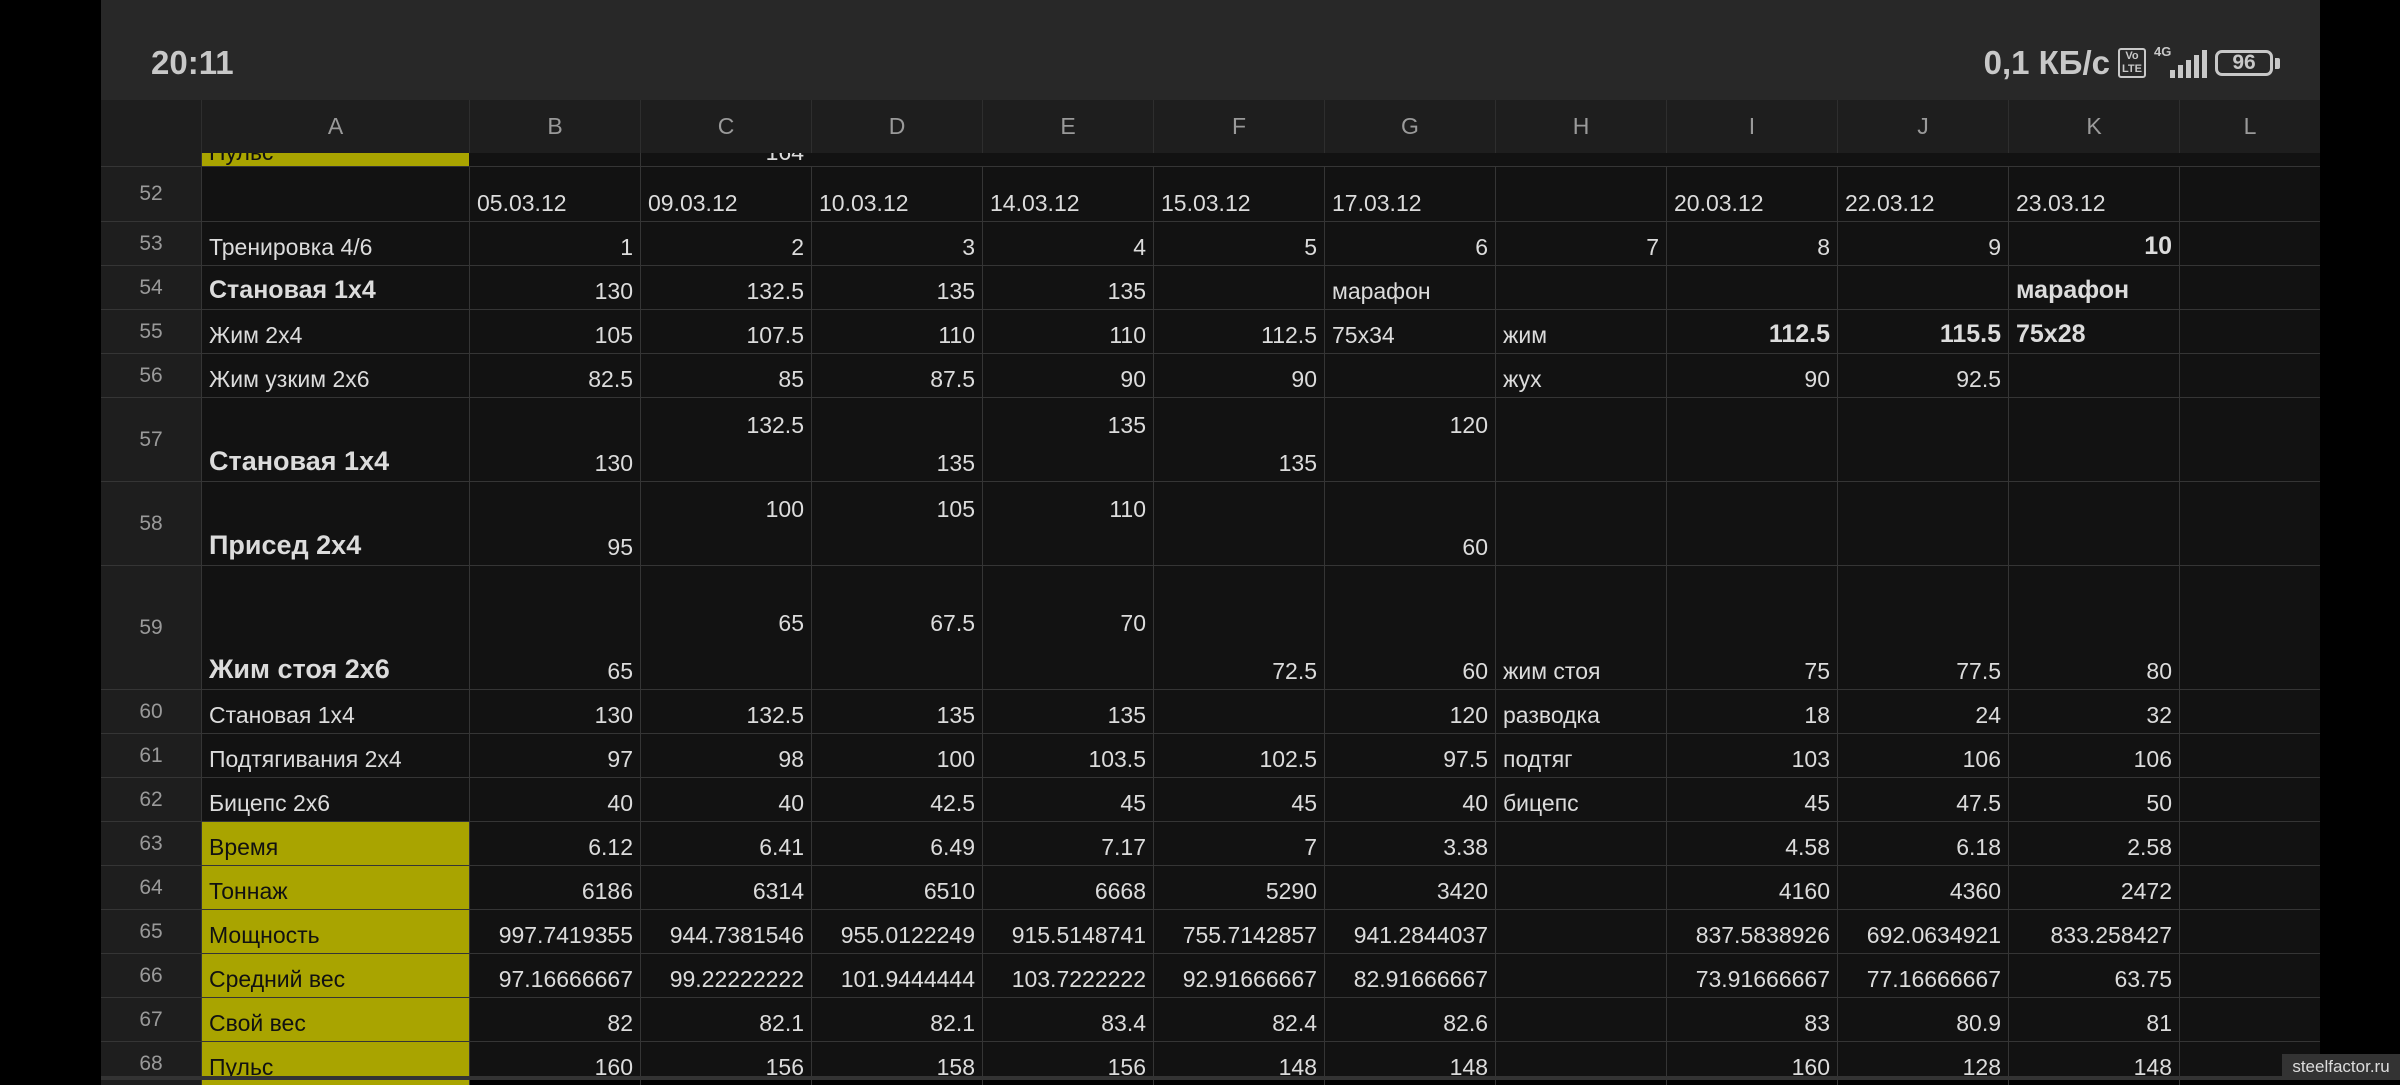 The image size is (2400, 1085). I want to click on cell-f55: 112.5, so click(1238, 331).